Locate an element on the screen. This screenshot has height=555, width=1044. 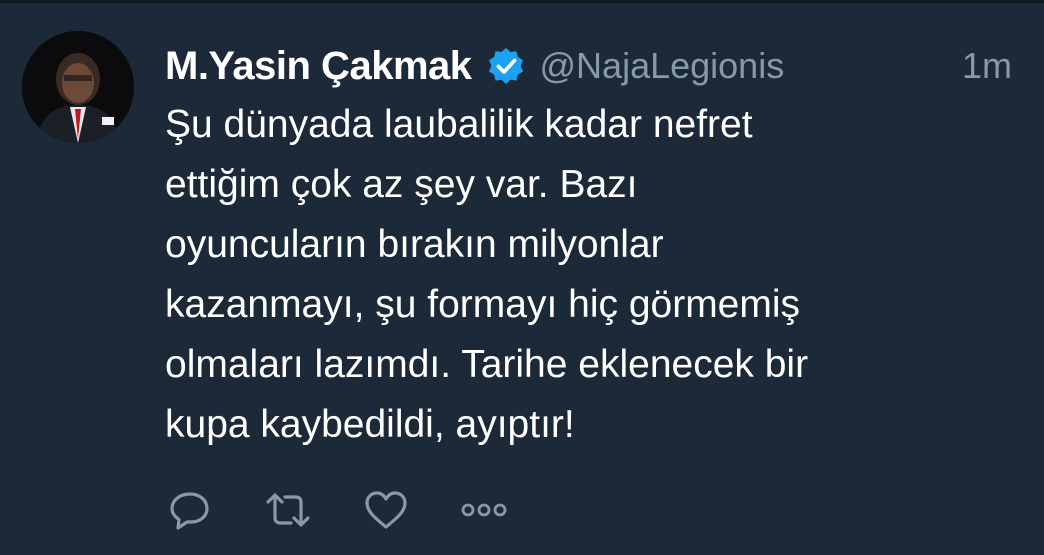
reply-icon is located at coordinates (189, 511).